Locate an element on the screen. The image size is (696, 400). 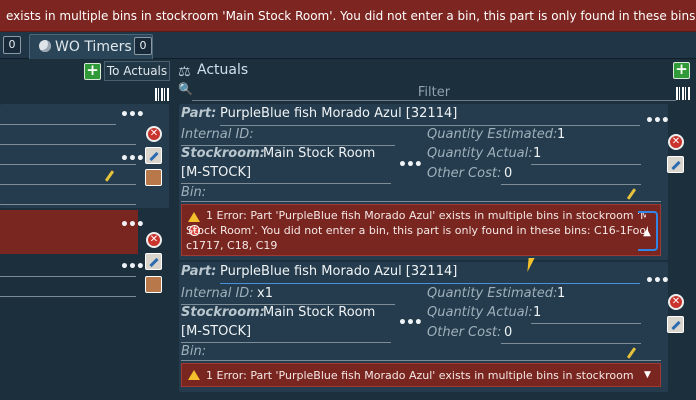
tab-wo-timers: WO Timers 0 is located at coordinates (91, 46).